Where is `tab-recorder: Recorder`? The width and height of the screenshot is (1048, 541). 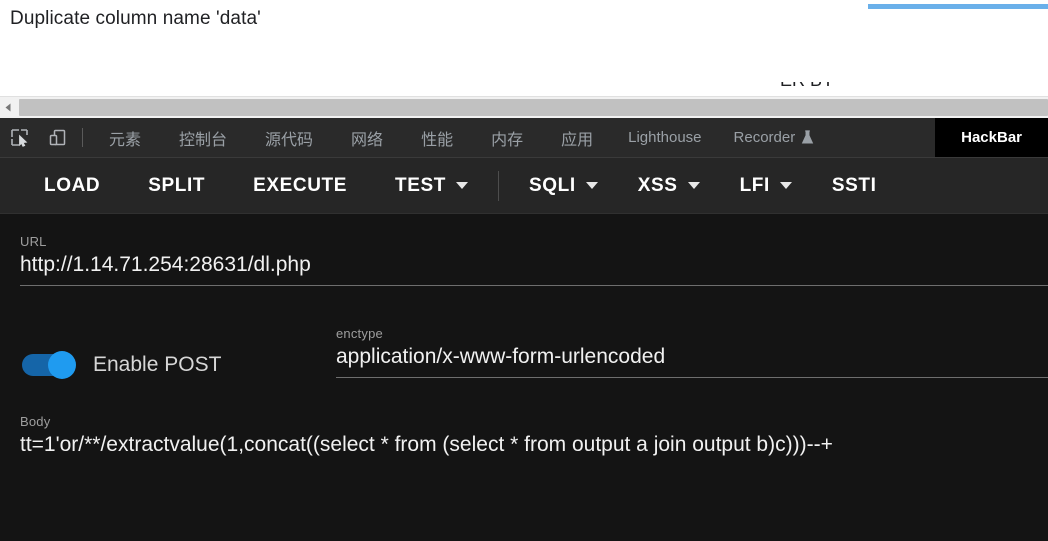
tab-recorder: Recorder is located at coordinates (774, 137).